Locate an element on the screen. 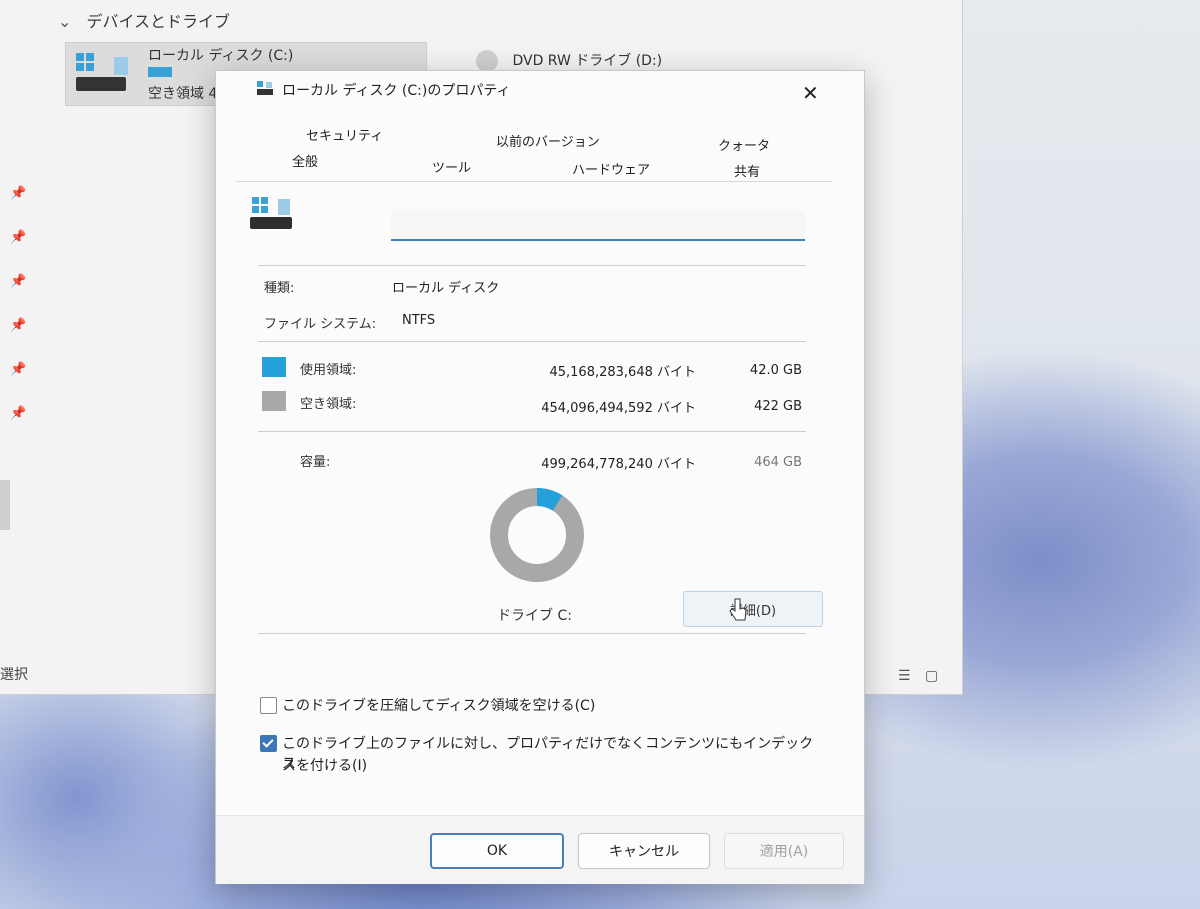 The width and height of the screenshot is (1200, 909). used-space-gb: 42.0 GB is located at coordinates (775, 370).